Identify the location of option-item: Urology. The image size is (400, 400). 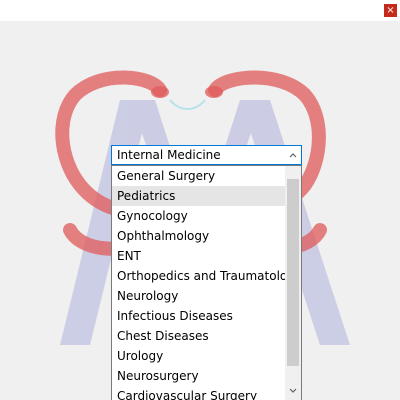
(199, 356).